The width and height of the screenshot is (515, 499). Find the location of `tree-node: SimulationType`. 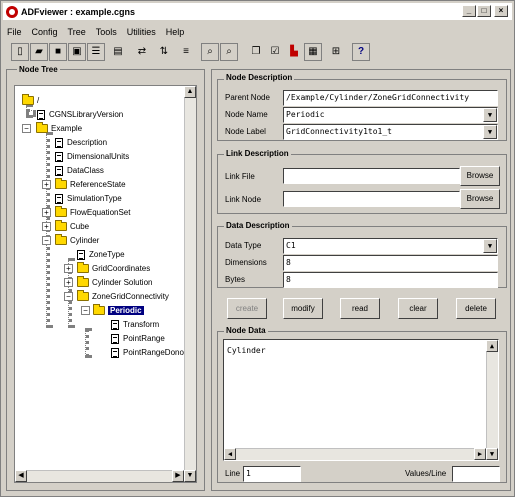

tree-node: SimulationType is located at coordinates (88, 198).